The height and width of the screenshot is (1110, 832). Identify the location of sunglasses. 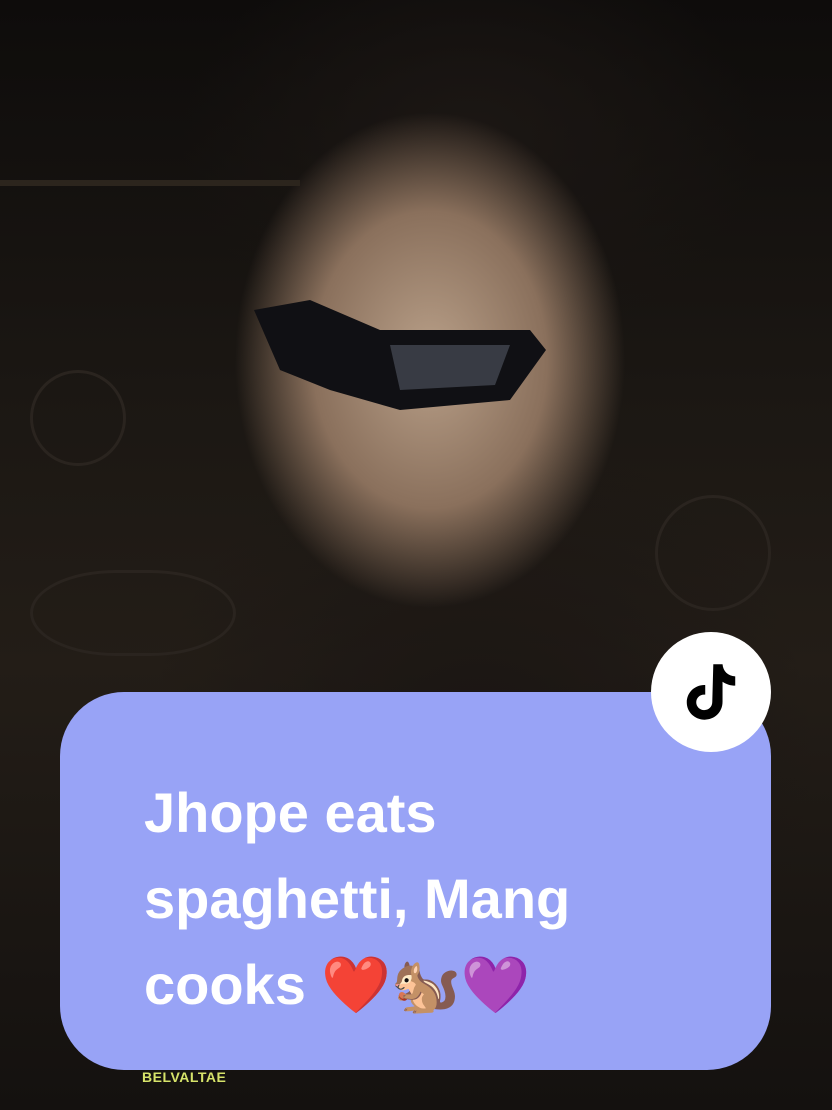
(400, 355).